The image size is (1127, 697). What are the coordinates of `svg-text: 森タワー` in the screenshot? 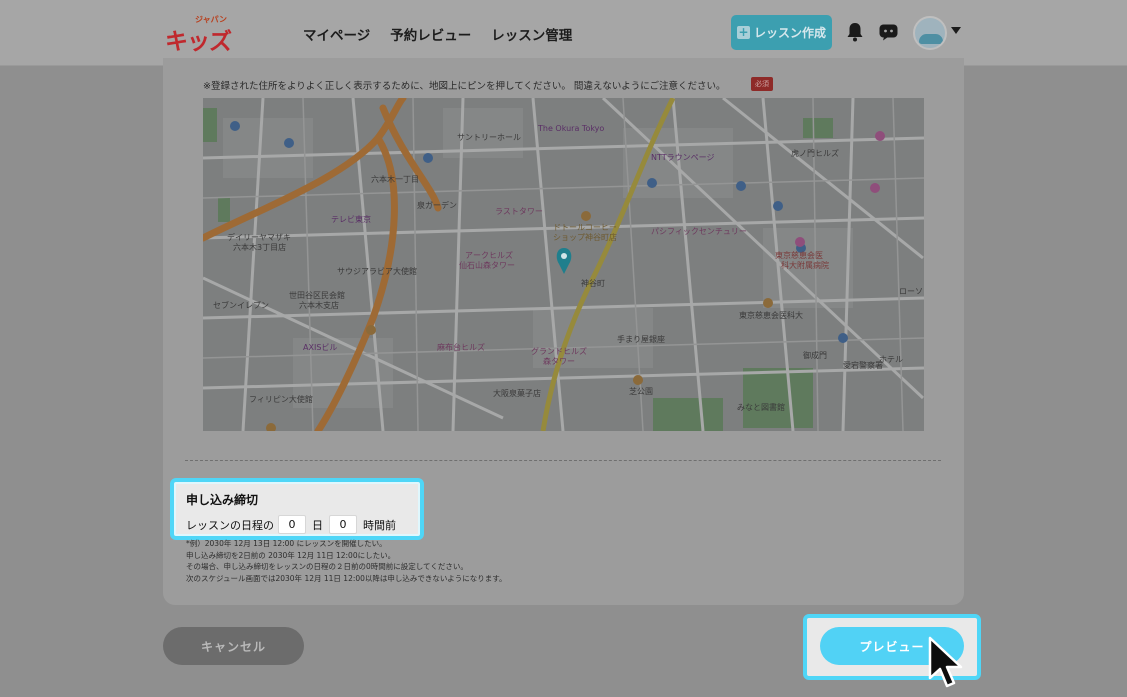 It's located at (559, 361).